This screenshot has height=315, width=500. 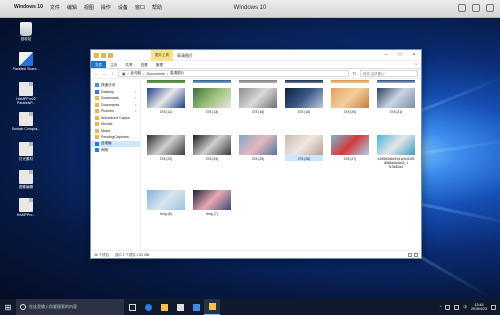 I want to click on file-thumbnail: 378 (22), so click(x=166, y=148).